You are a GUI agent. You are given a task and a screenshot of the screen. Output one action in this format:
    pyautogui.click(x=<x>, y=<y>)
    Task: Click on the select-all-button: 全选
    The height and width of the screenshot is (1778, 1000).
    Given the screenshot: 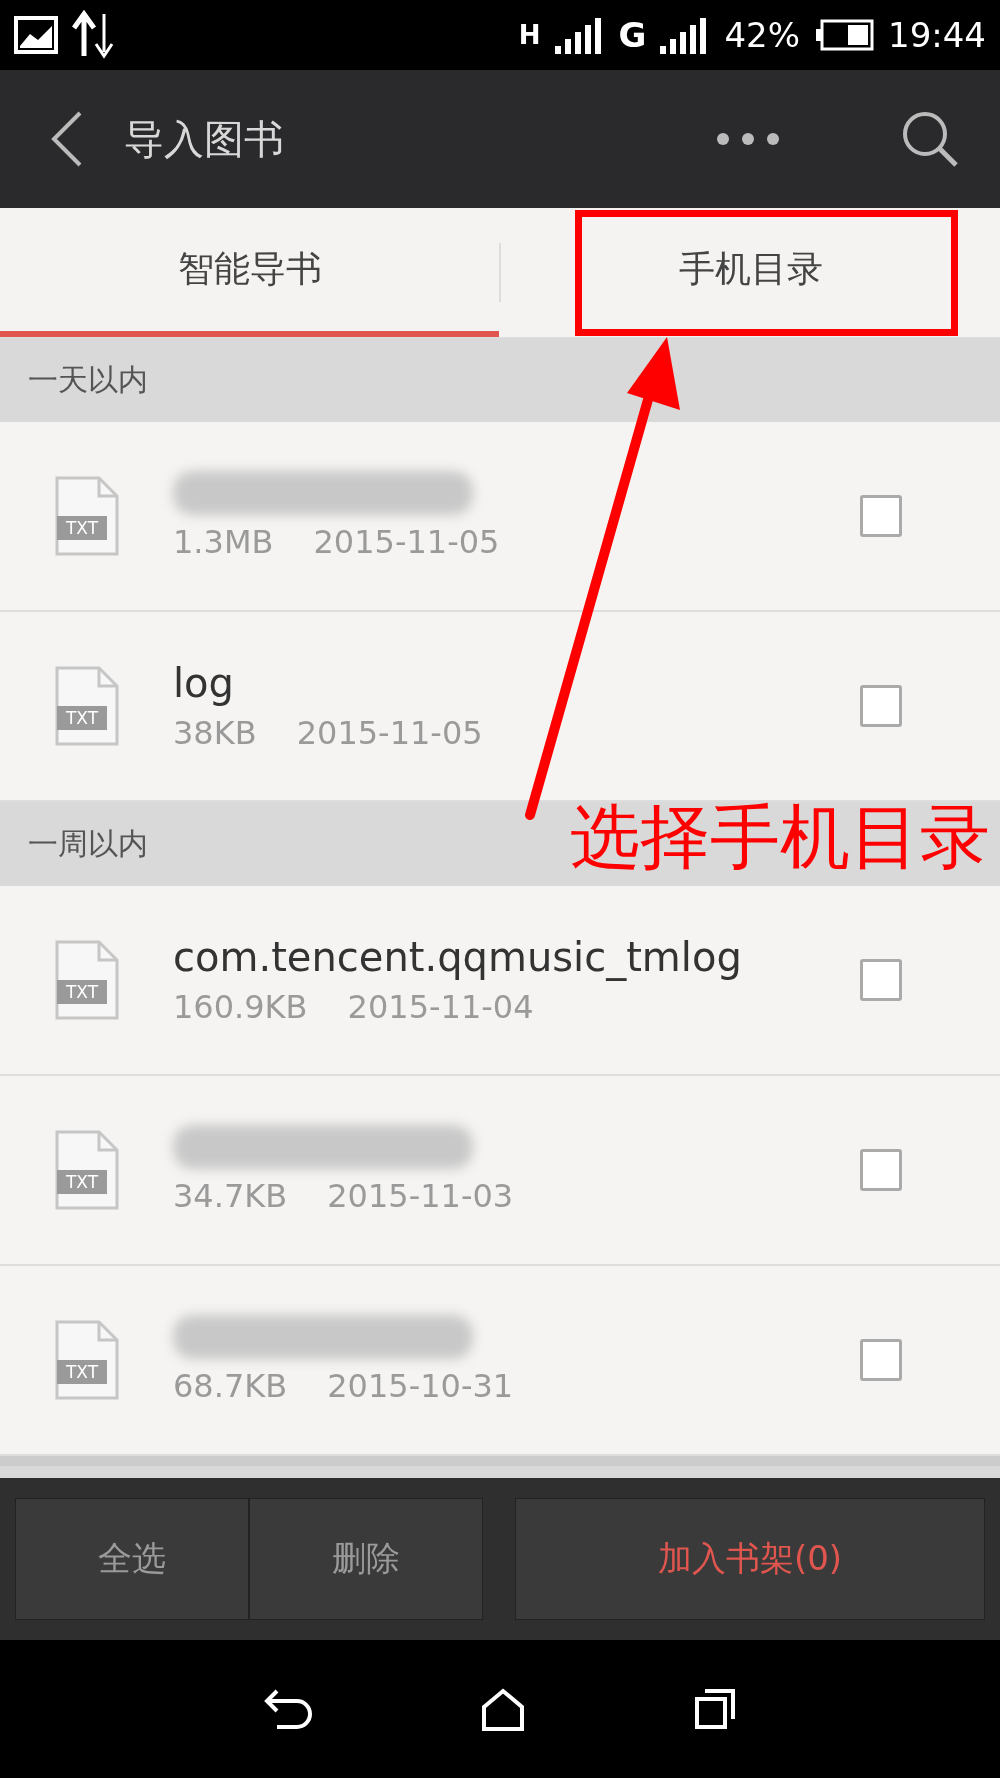 What is the action you would take?
    pyautogui.click(x=132, y=1559)
    